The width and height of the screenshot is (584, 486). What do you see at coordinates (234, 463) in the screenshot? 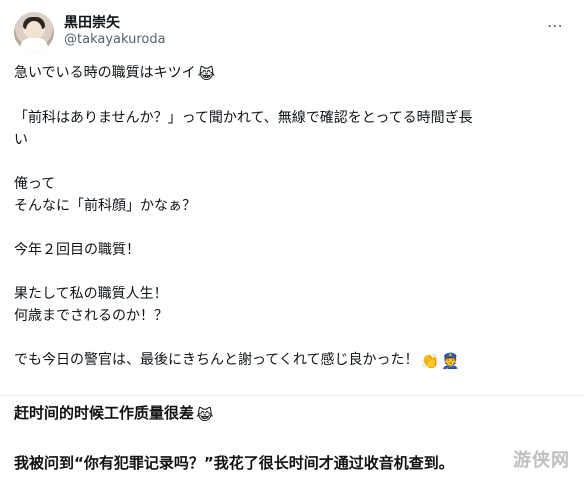
I see `translation-line: 我被问到“你有犯罪记录吗？”我花了很长时间才通过收音机查到。` at bounding box center [234, 463].